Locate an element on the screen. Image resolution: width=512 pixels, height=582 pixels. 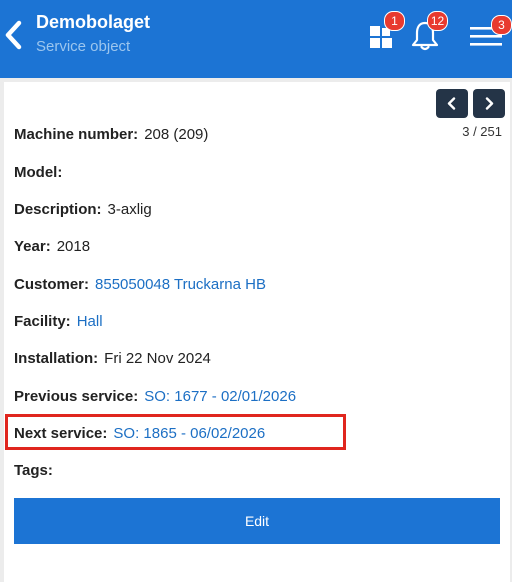
apps-badge: 1 is located at coordinates (394, 21).